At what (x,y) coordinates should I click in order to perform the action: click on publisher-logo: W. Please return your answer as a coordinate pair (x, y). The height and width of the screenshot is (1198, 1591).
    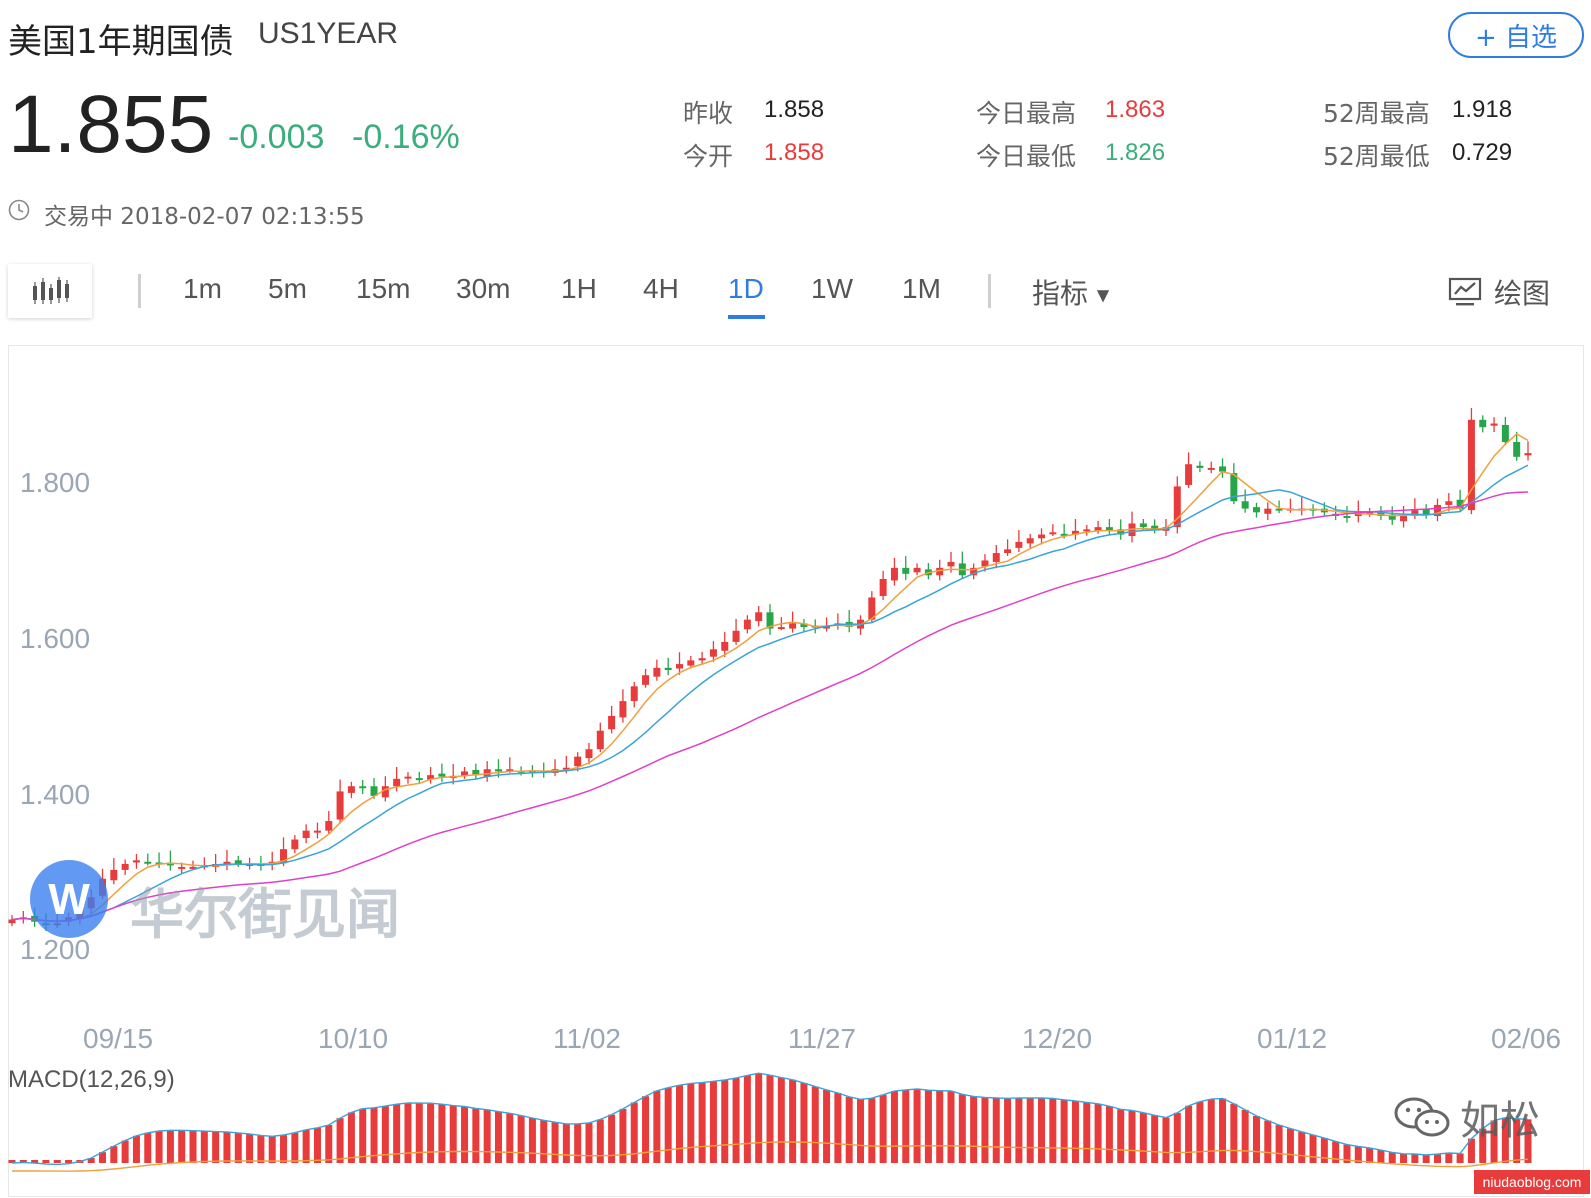
    Looking at the image, I should click on (69, 899).